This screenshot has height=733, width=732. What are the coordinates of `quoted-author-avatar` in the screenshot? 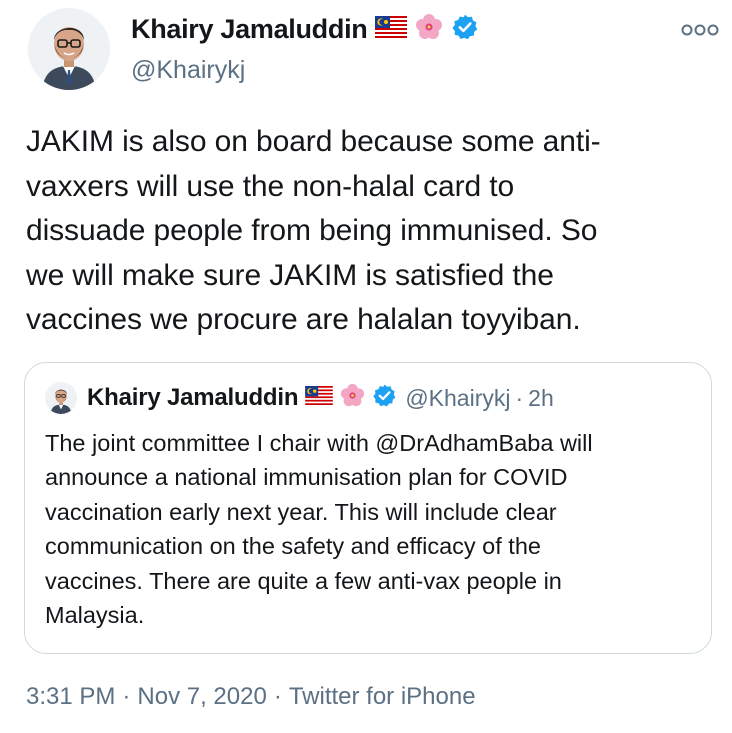 It's located at (61, 398).